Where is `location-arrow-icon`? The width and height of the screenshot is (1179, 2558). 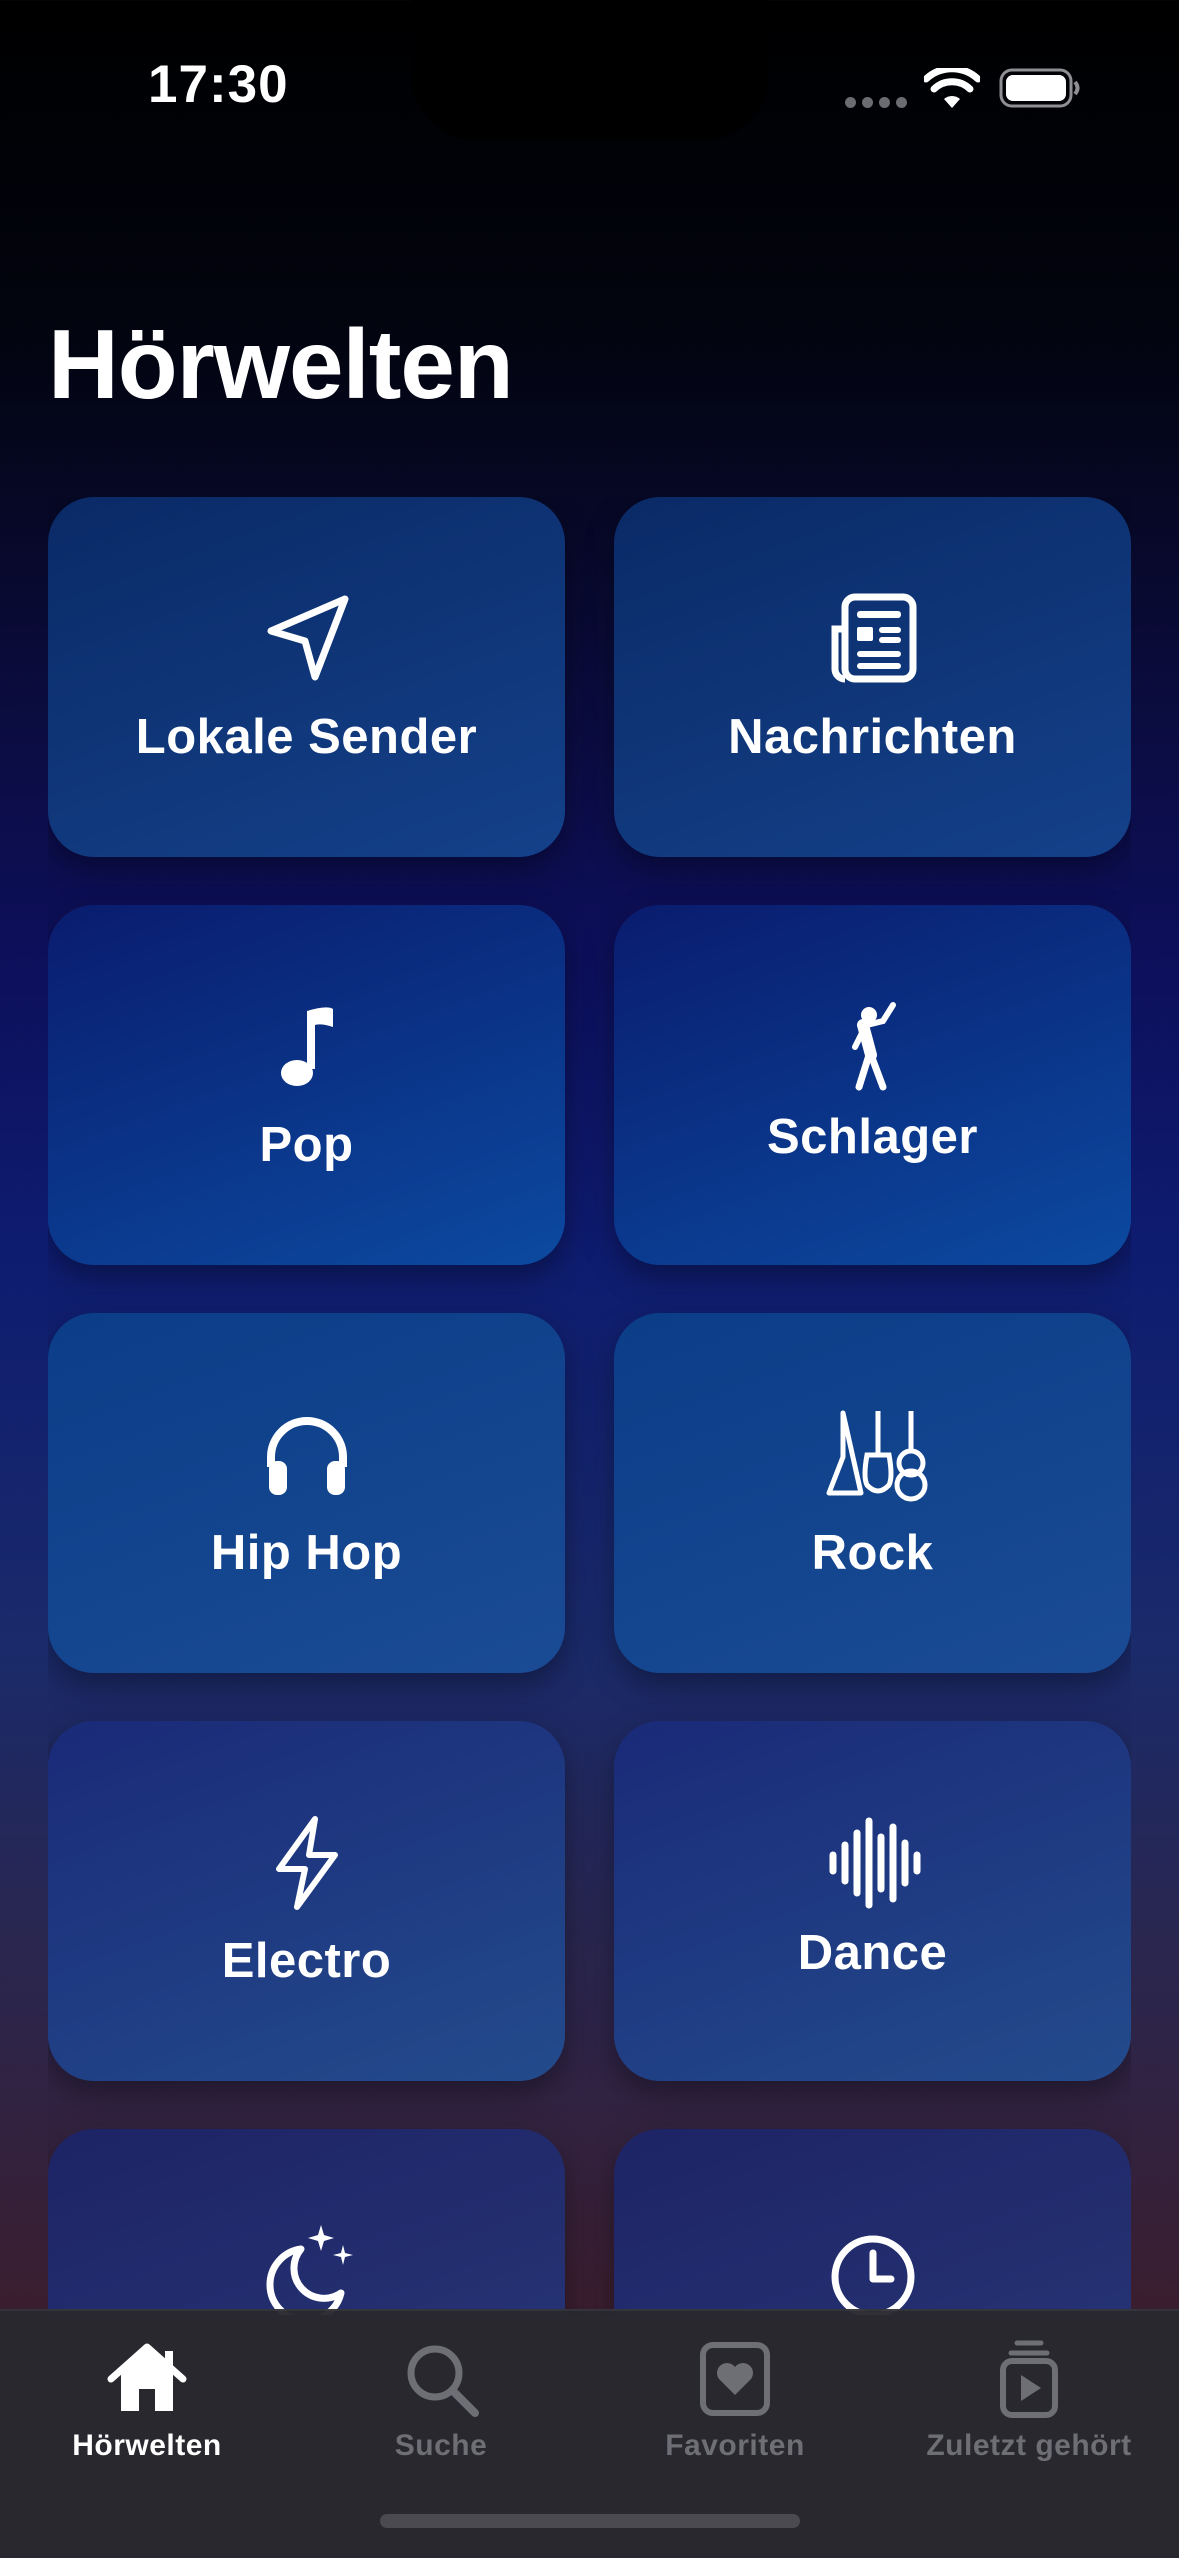
location-arrow-icon is located at coordinates (307, 639).